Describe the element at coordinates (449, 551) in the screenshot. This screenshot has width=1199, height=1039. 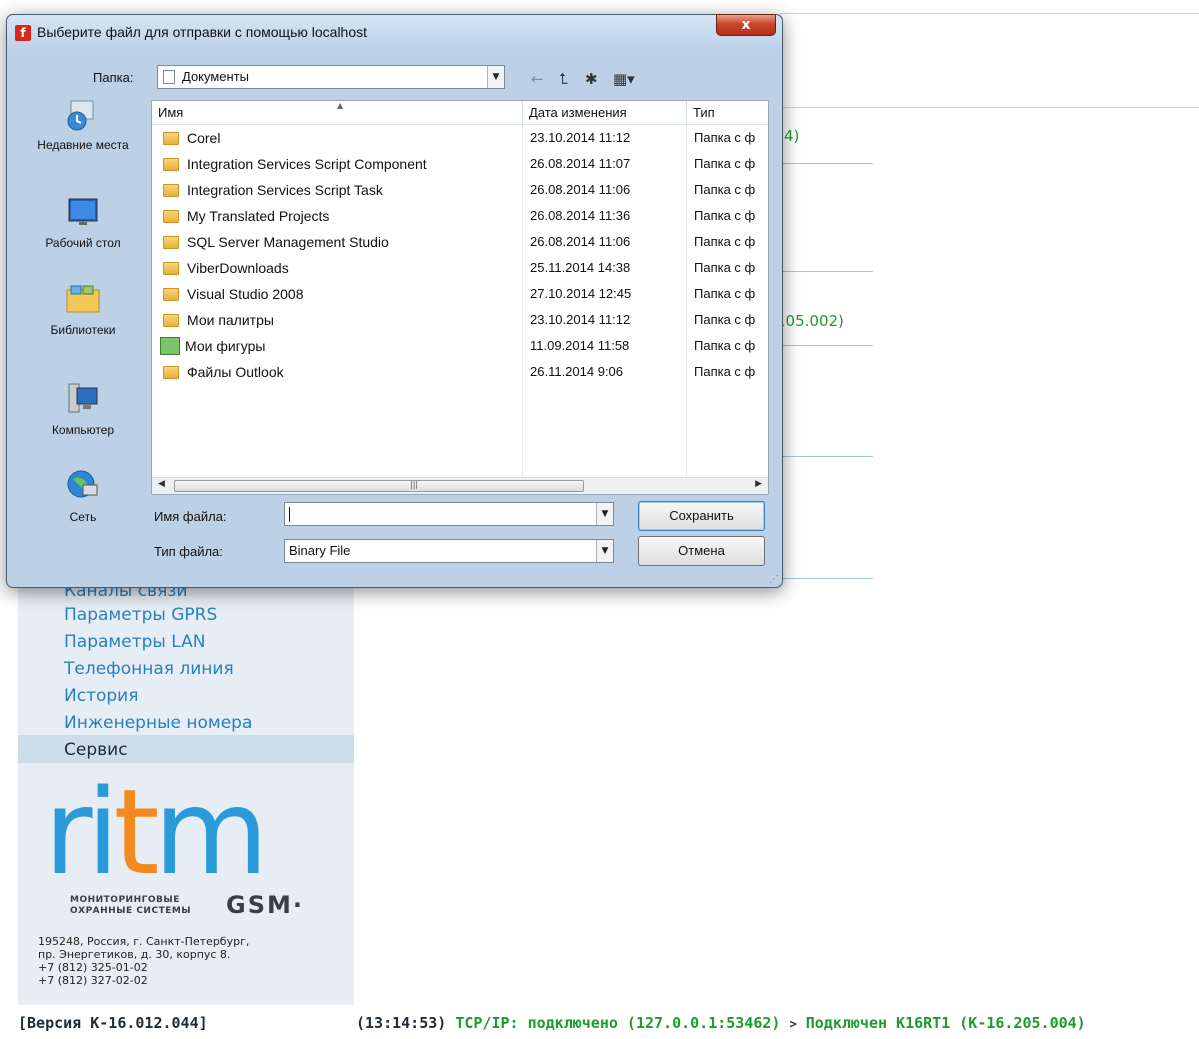
I see `filetype-select: Binary File ▼` at that location.